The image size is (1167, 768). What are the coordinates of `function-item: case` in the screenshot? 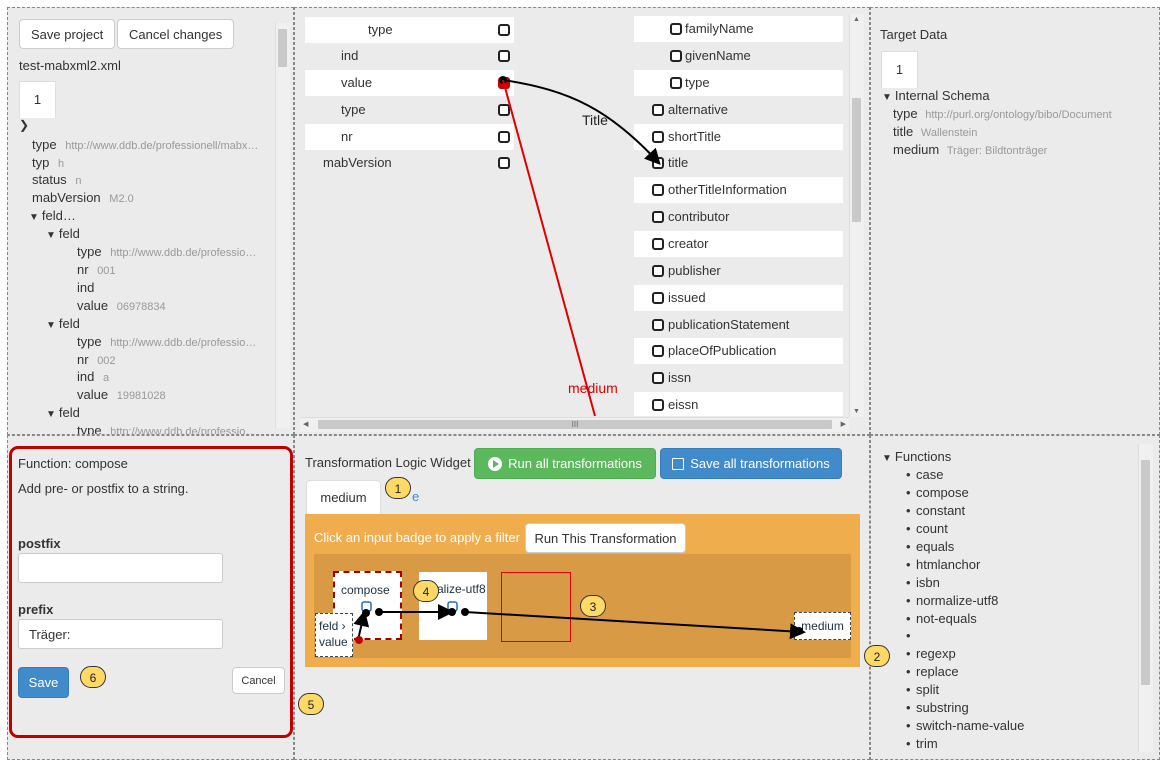 It's located at (925, 474).